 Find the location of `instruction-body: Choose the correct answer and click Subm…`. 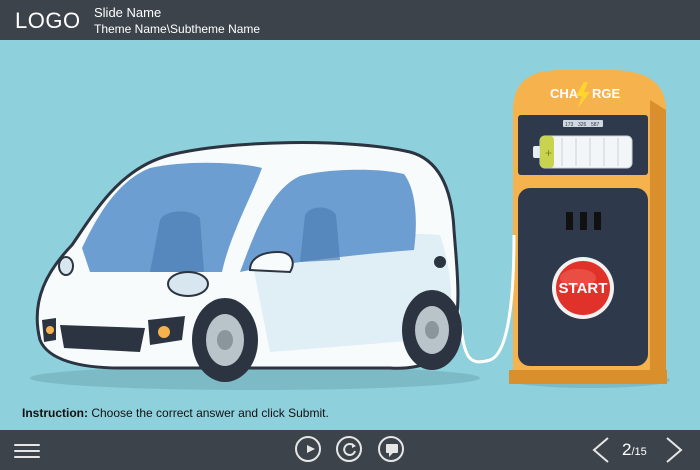

instruction-body: Choose the correct answer and click Subm… is located at coordinates (210, 413).